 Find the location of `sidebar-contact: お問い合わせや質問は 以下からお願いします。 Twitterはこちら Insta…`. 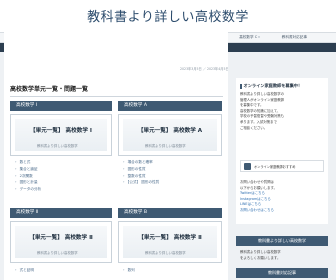

sidebar-contact: お問い合わせや質問は 以下からお願いします。 Twitterはこちら Insta… is located at coordinates (283, 197).